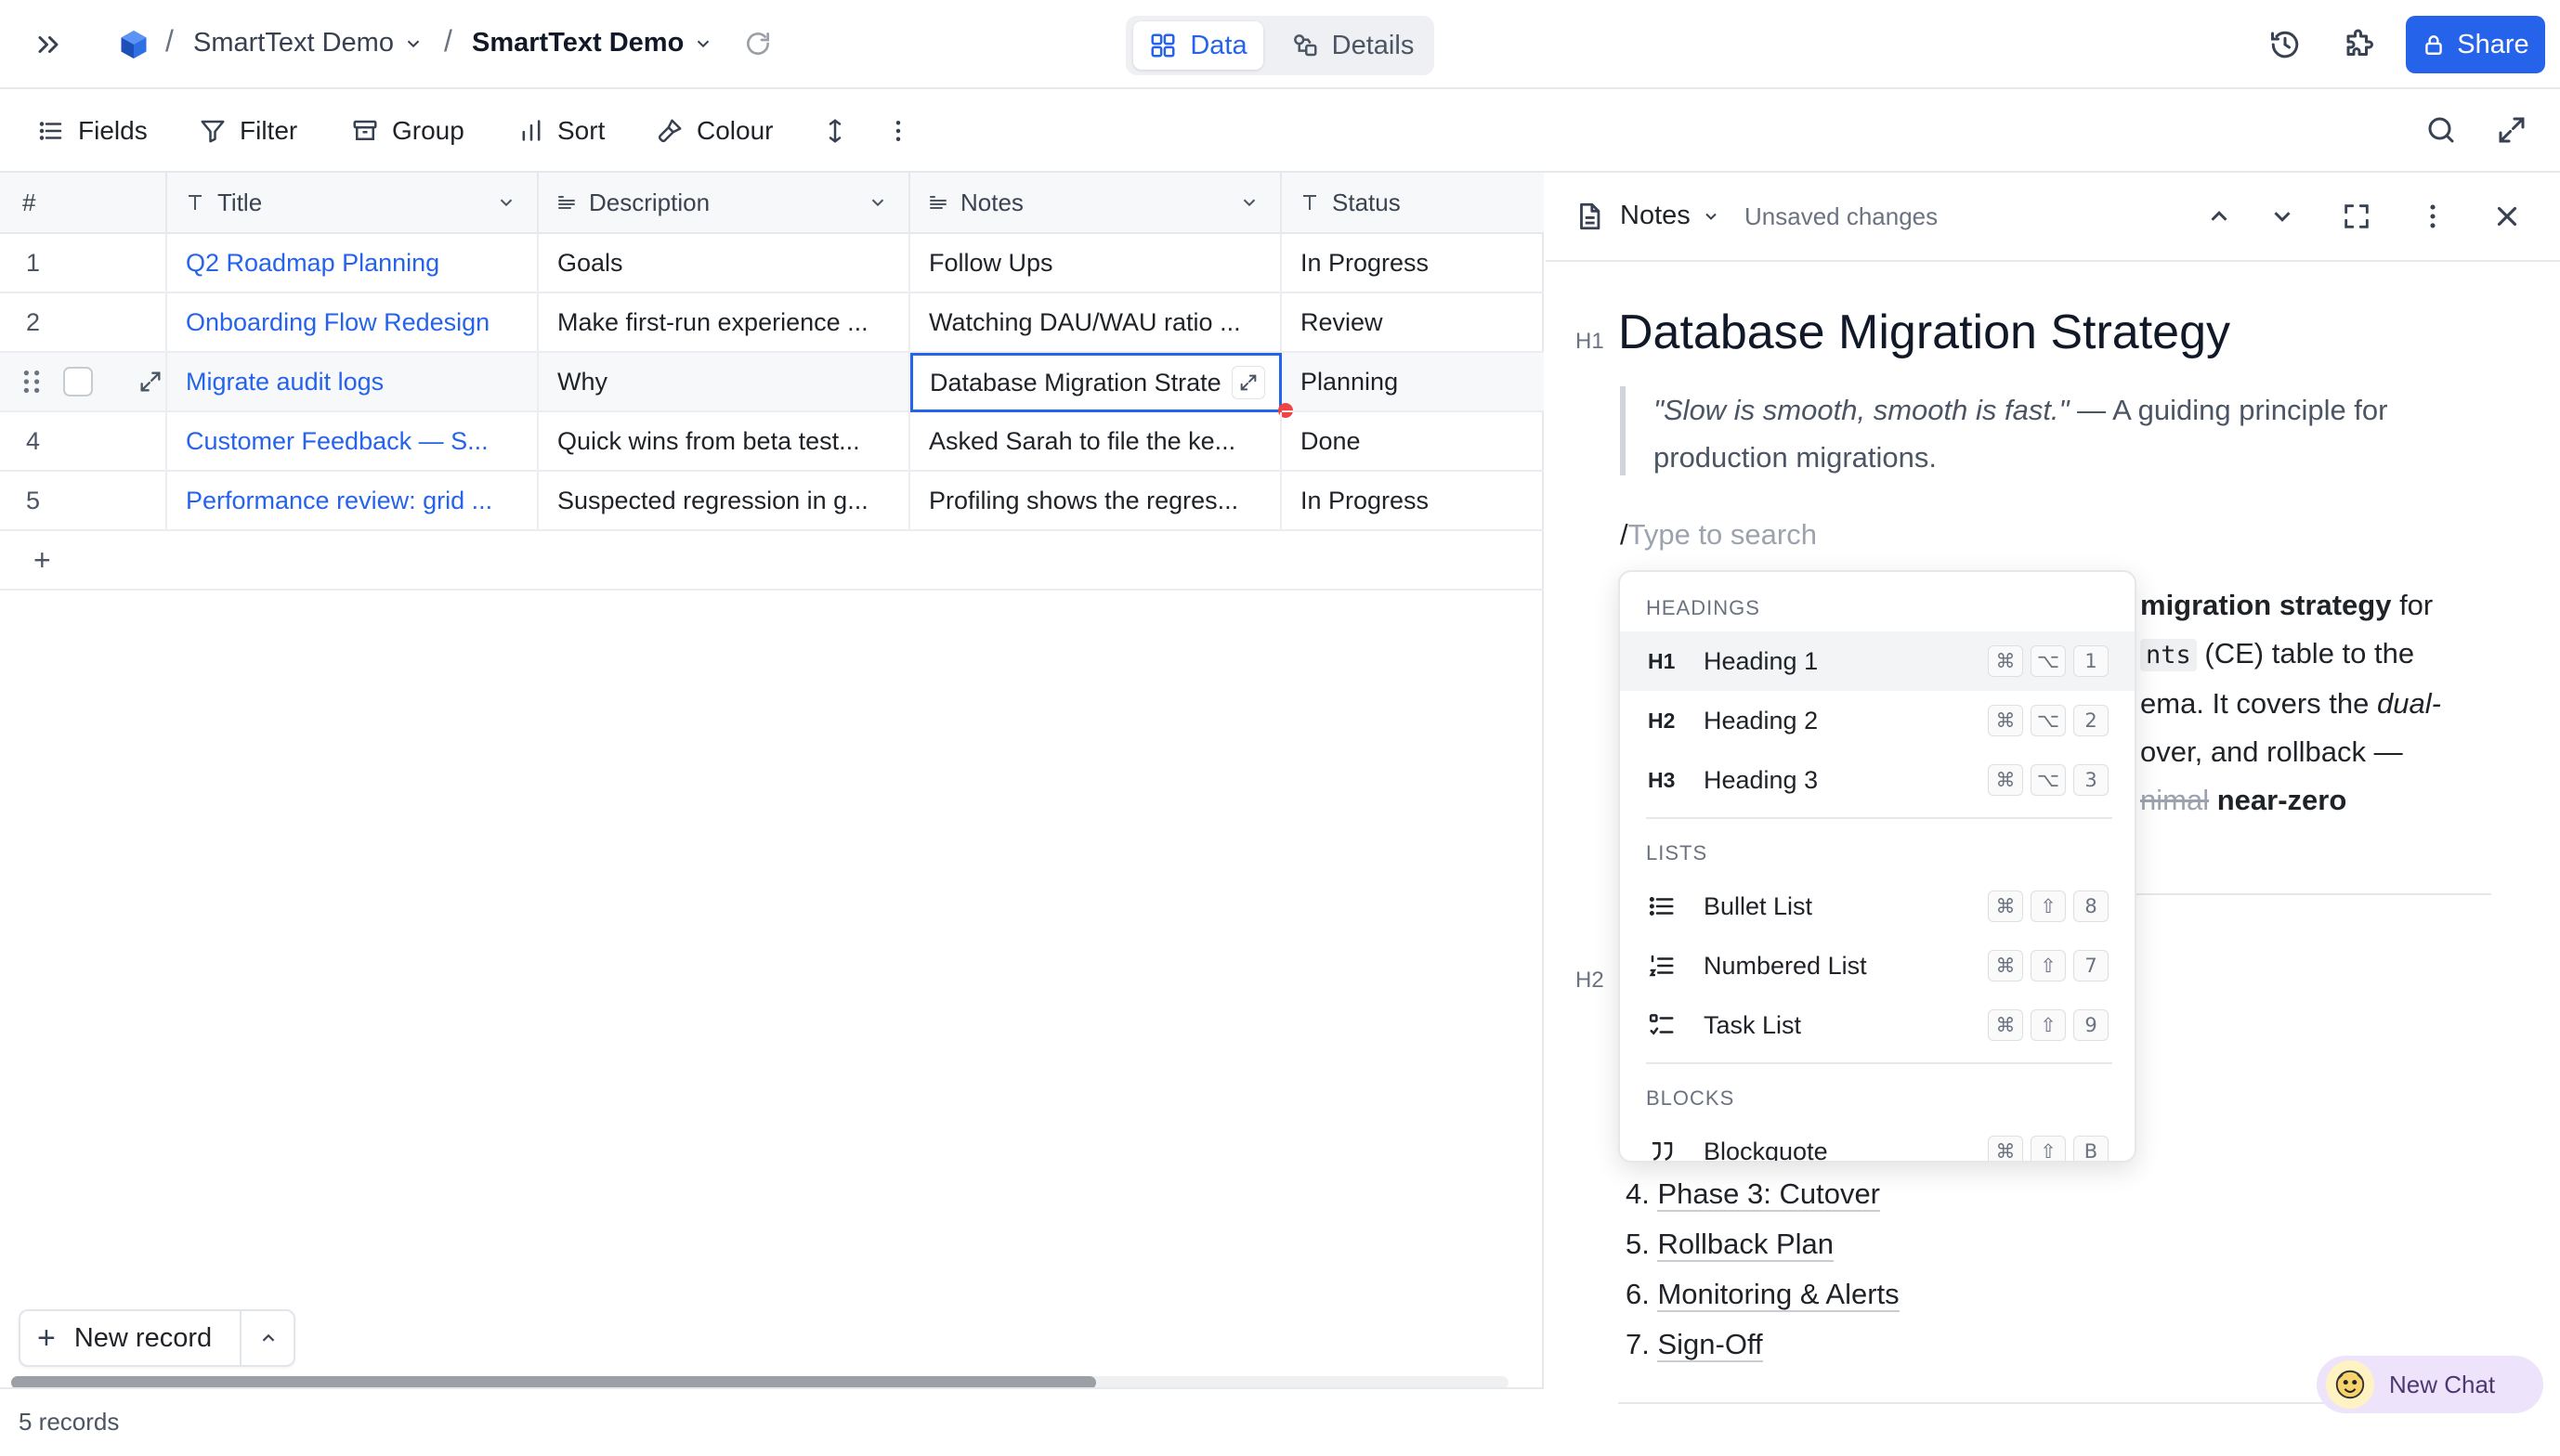 The width and height of the screenshot is (2560, 1456). Describe the element at coordinates (2360, 44) in the screenshot. I see `extensions-icon` at that location.